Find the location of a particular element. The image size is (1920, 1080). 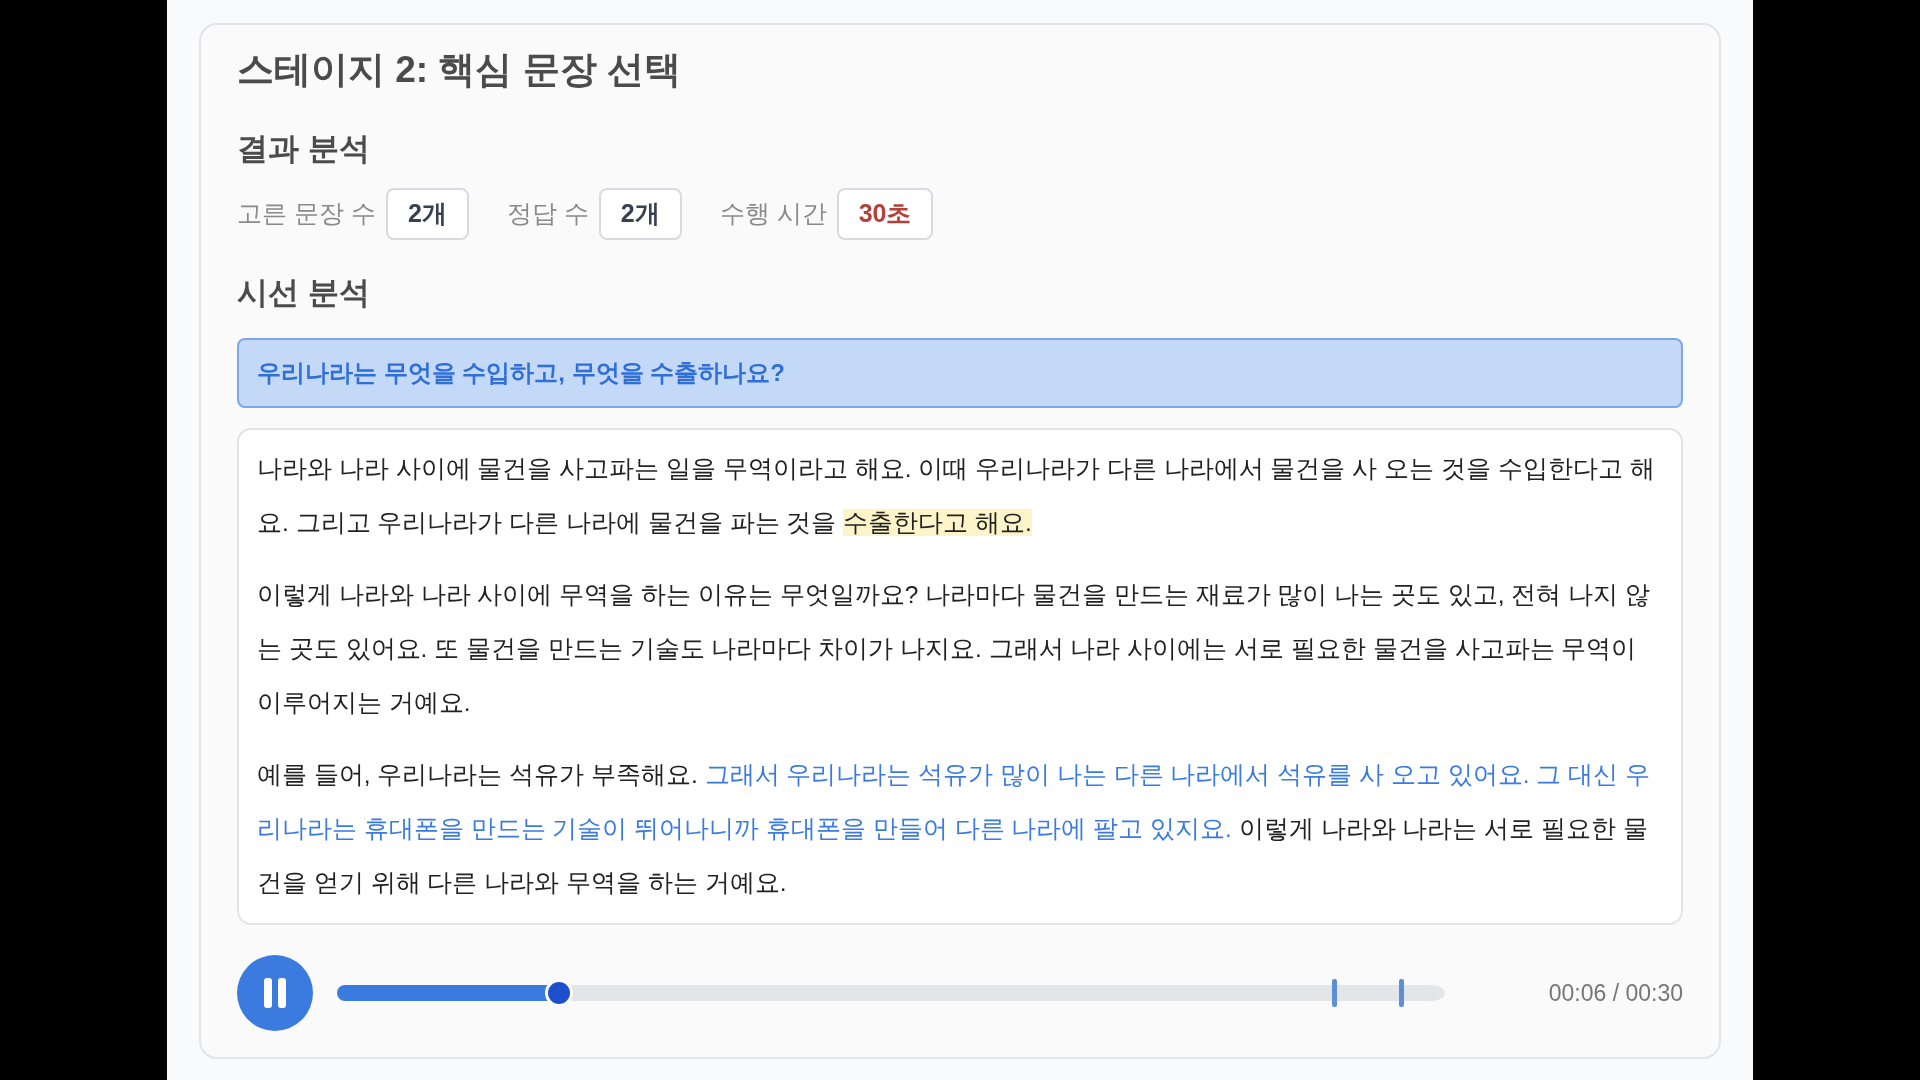

passage-paragraph: 예를 들어, 우리나라는 석유가 부족해요. 그래서 우리나라는 석유가 많이 나는 다른 나라에서 석유를 사 오고 있어요. 그 대신 우리나라는 휴대폰을 만드는 기술이 뛰어나니까 휴대폰을 만들어 다른 나라에 팔고 있지요. 이렇게 나라와 나라는 서로 필요한 물건을 얻기 위해 다른 나라와 무역을 하는 거예요. is located at coordinates (954, 829).